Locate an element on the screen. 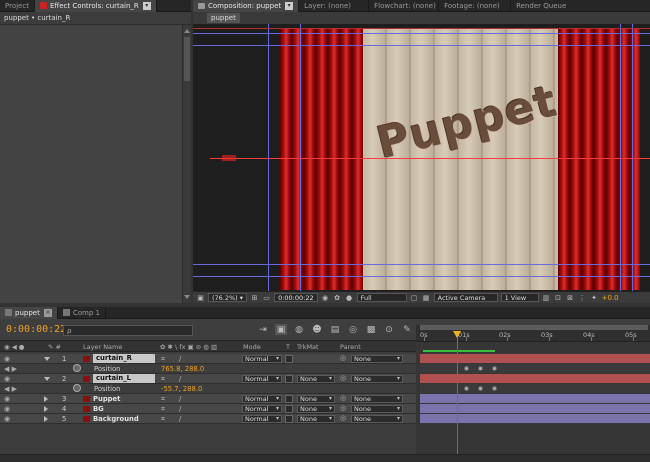 The width and height of the screenshot is (650, 462). property-row-position: ◀ ▶ Position -55.7, 288.0 is located at coordinates (208, 389).